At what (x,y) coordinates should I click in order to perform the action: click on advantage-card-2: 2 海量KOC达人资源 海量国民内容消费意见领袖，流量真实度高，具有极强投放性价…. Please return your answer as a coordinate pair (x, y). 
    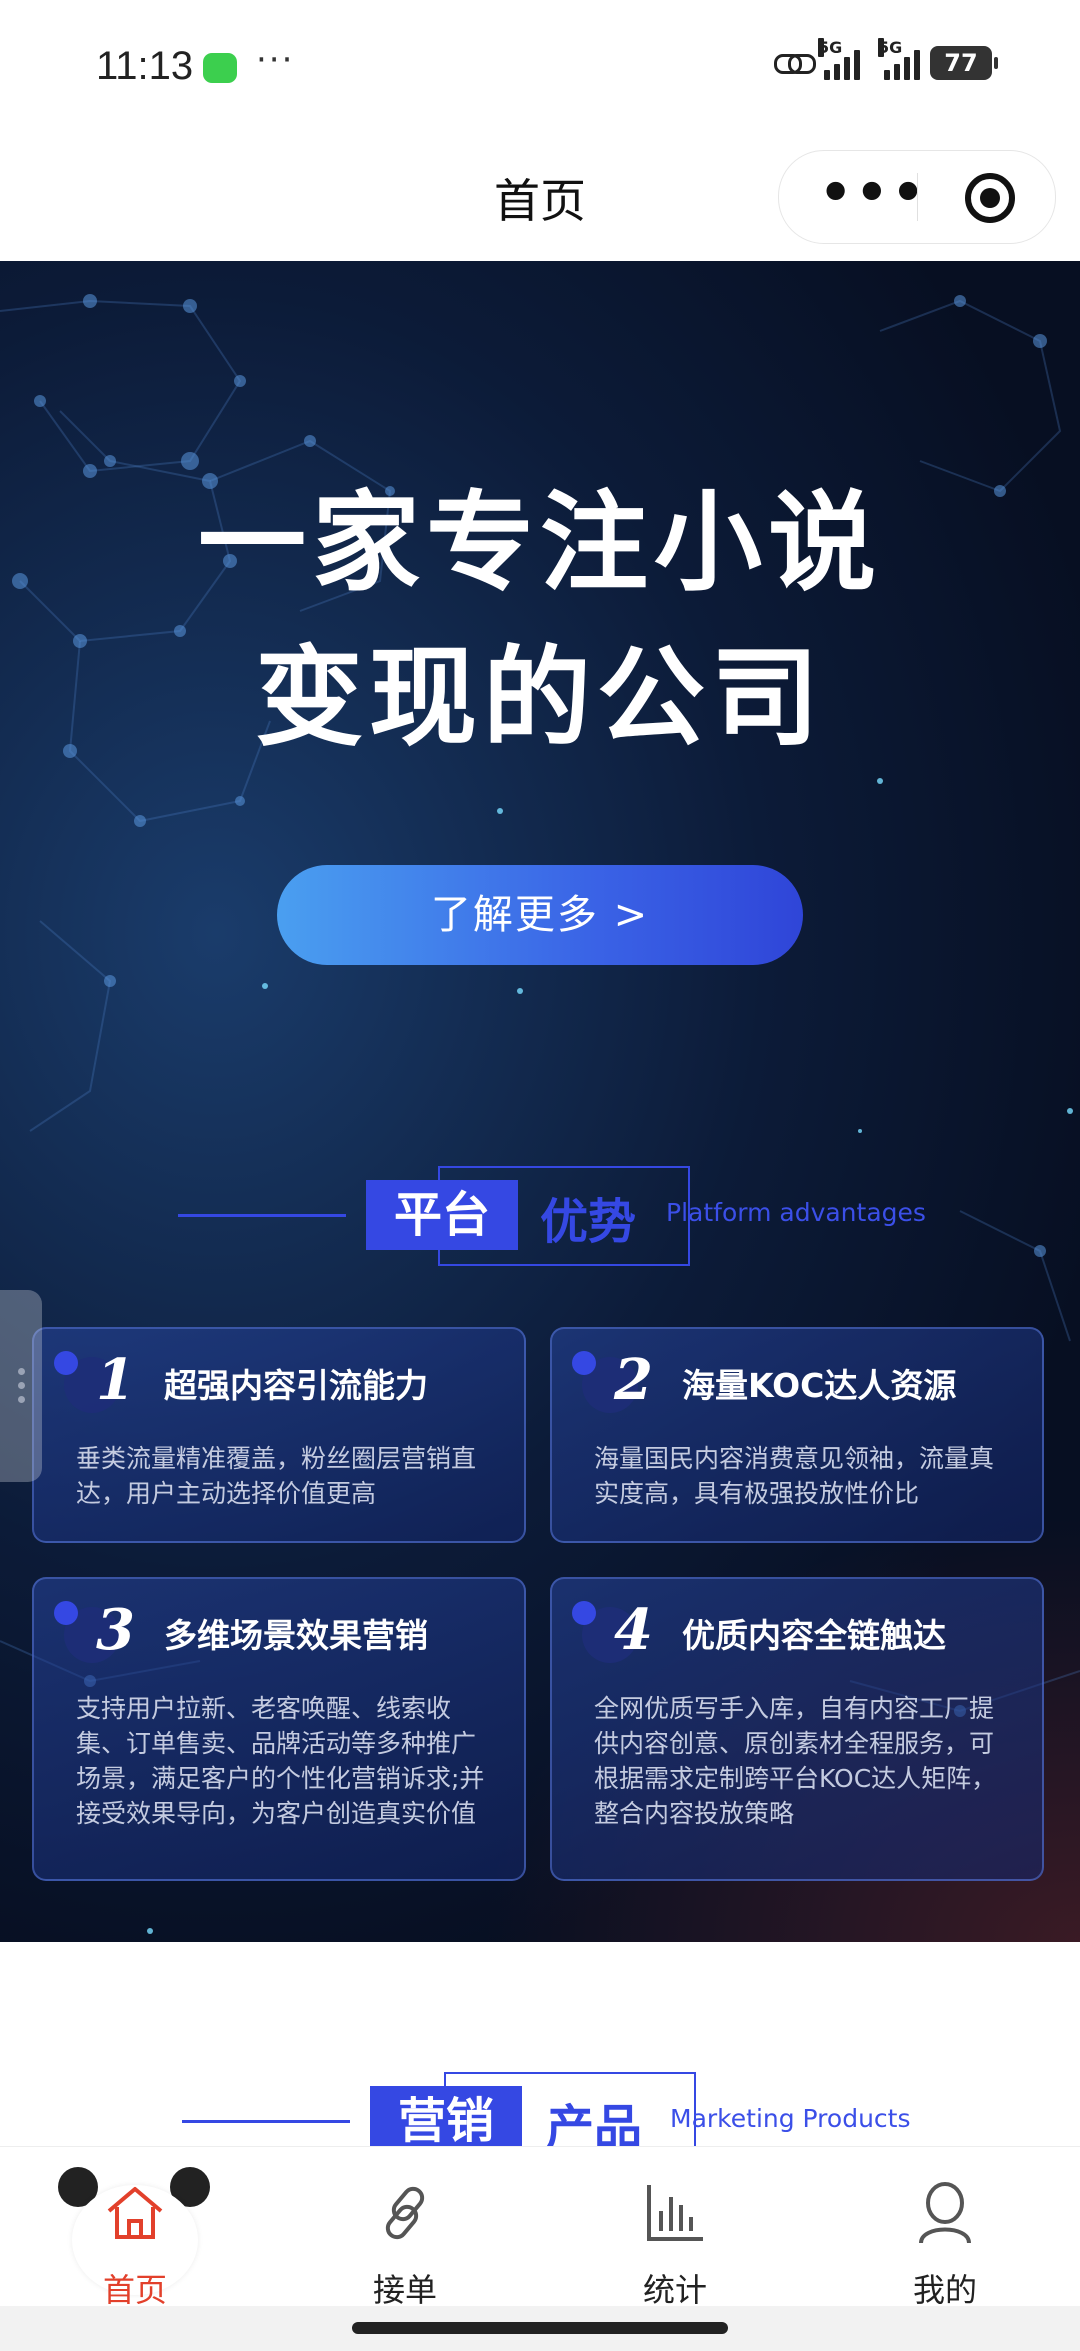
    Looking at the image, I should click on (797, 1435).